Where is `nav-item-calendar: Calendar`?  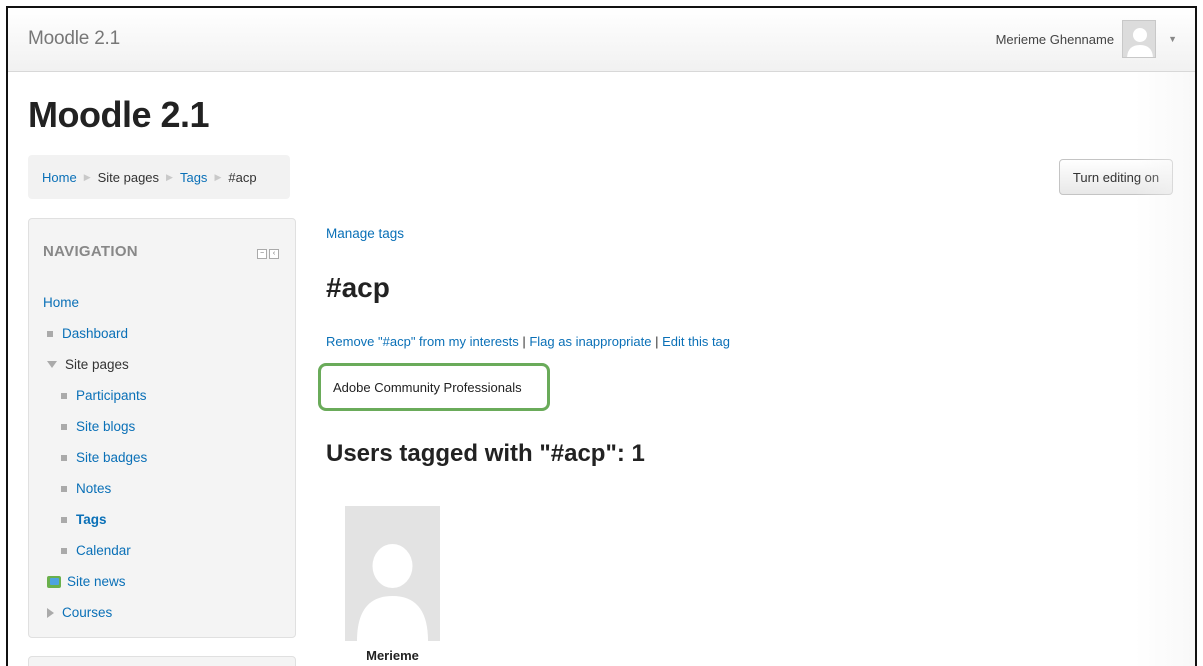
nav-item-calendar: Calendar is located at coordinates (95, 550).